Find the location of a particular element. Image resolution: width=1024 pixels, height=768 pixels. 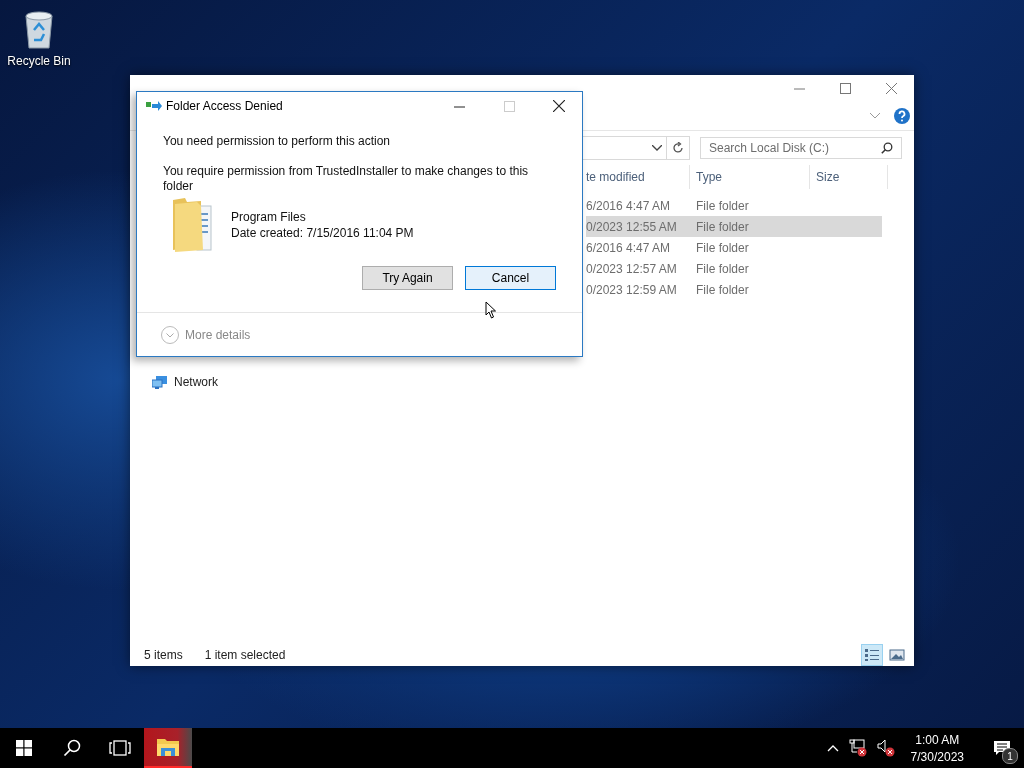

more-details-button: More details is located at coordinates (206, 334).